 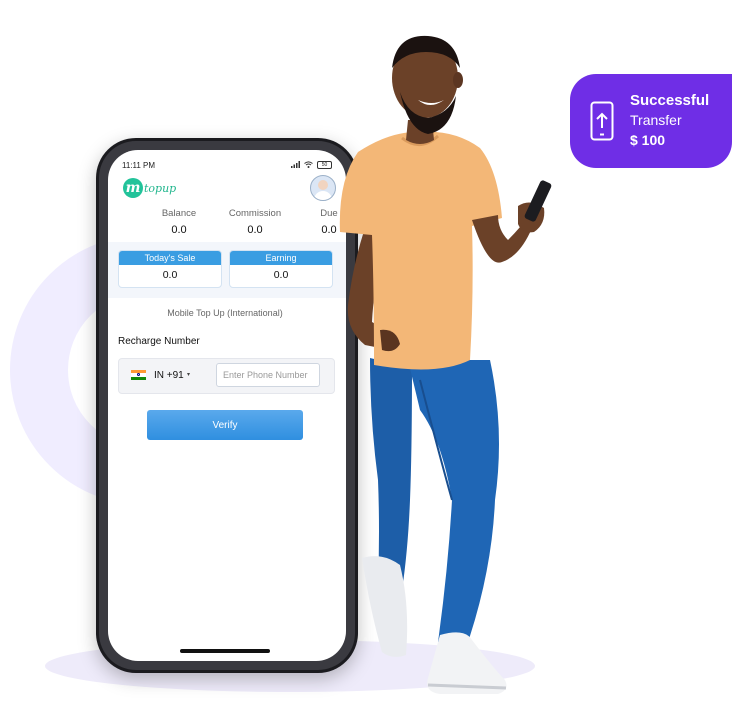 I want to click on status-bar: 11:11 PM 50, so click(x=227, y=165).